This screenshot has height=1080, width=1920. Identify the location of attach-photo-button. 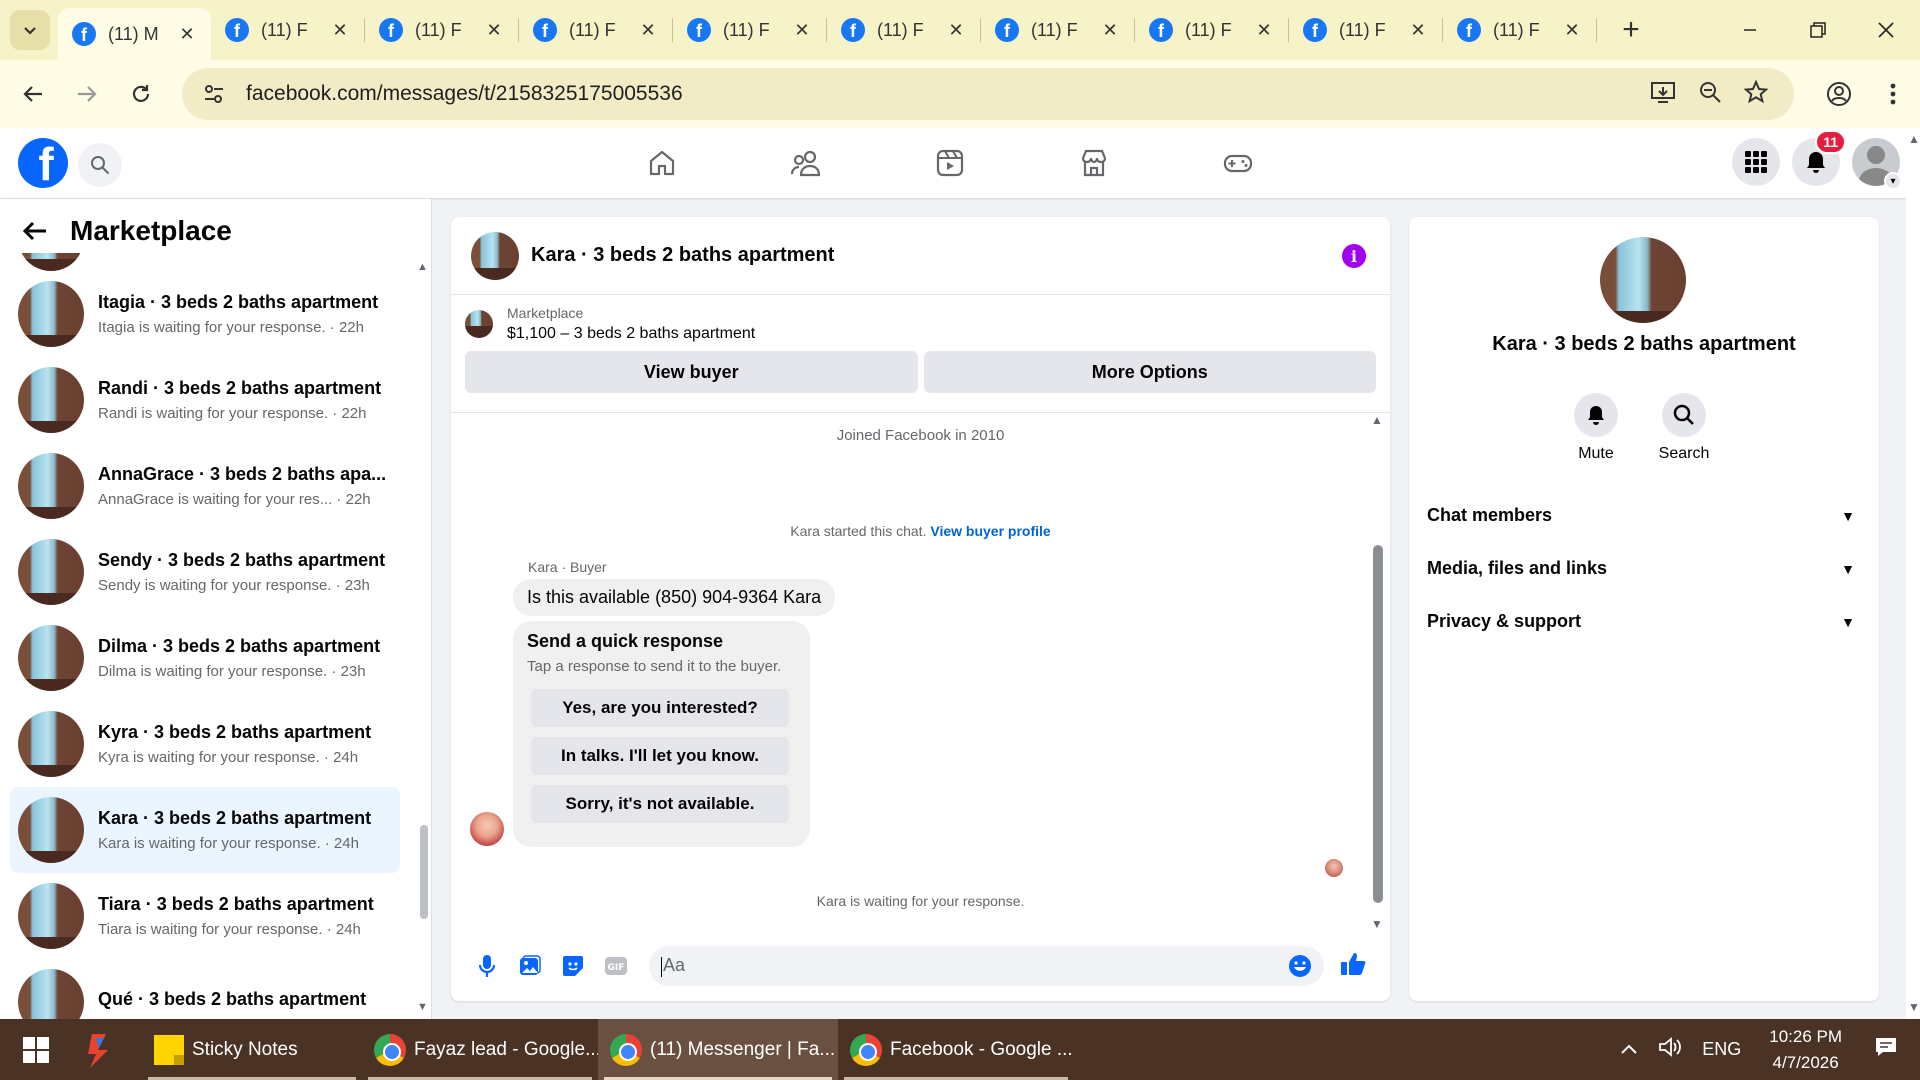
(529, 966).